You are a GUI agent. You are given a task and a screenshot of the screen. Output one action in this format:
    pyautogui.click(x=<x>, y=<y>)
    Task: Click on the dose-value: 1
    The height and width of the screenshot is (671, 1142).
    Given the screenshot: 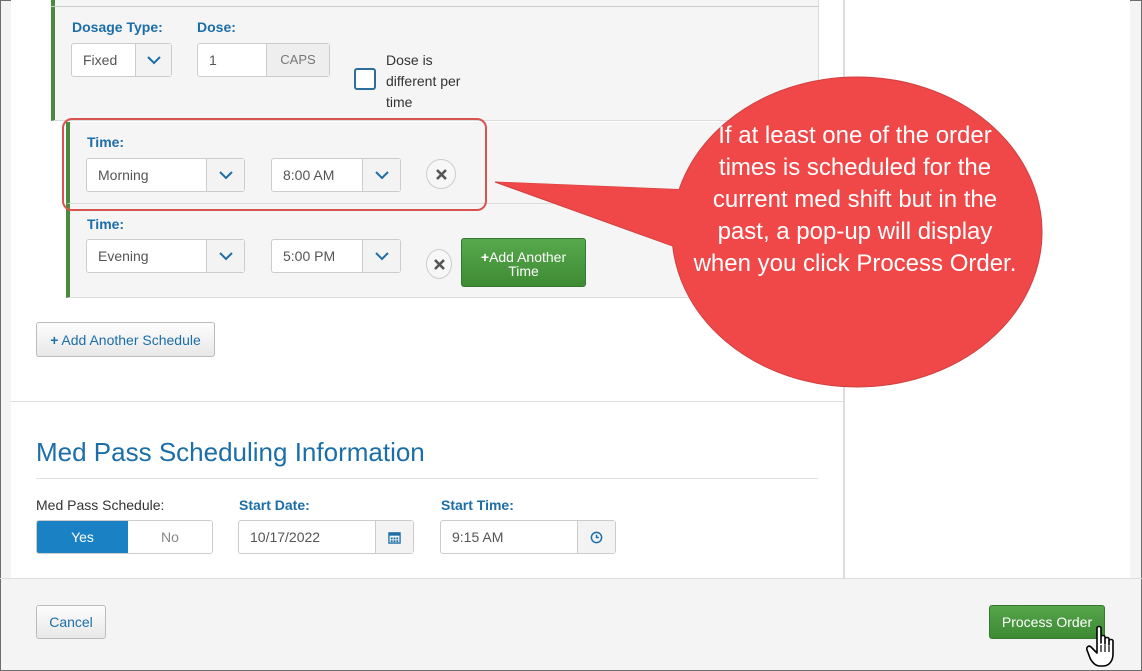 What is the action you would take?
    pyautogui.click(x=213, y=60)
    